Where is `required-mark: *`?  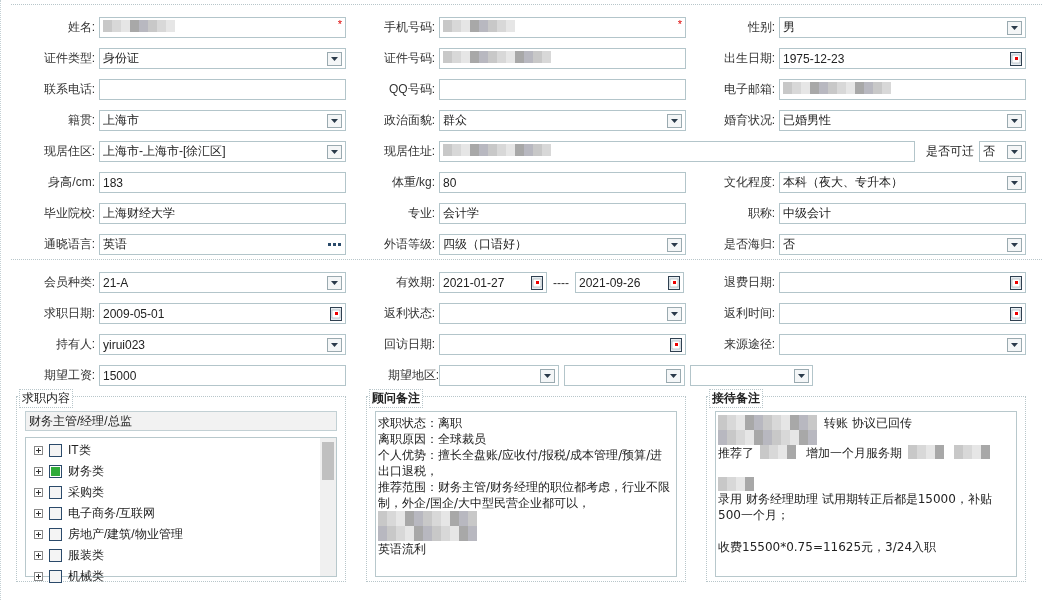 required-mark: * is located at coordinates (339, 24).